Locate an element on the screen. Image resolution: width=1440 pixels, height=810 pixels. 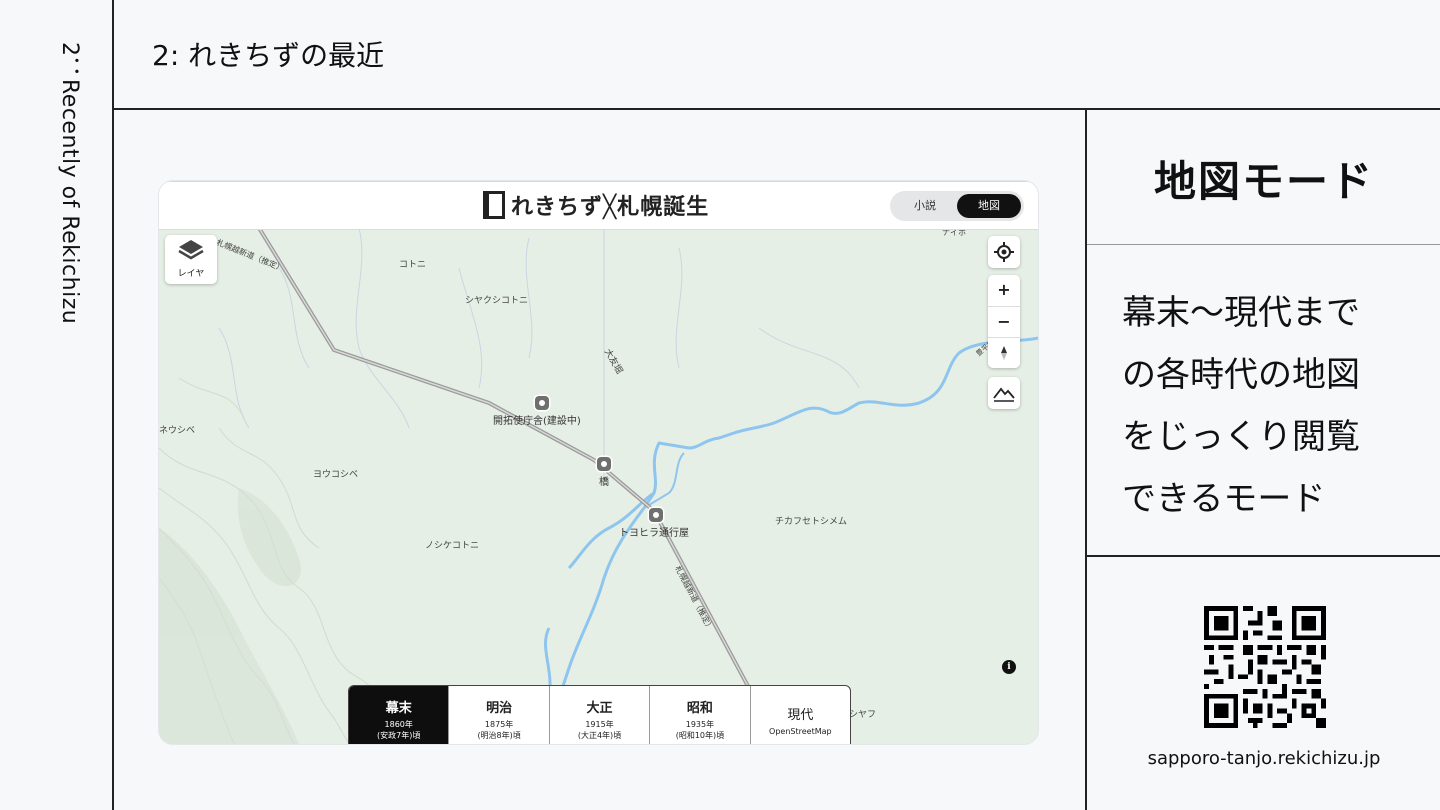
toggle-map: 地図 is located at coordinates (989, 206).